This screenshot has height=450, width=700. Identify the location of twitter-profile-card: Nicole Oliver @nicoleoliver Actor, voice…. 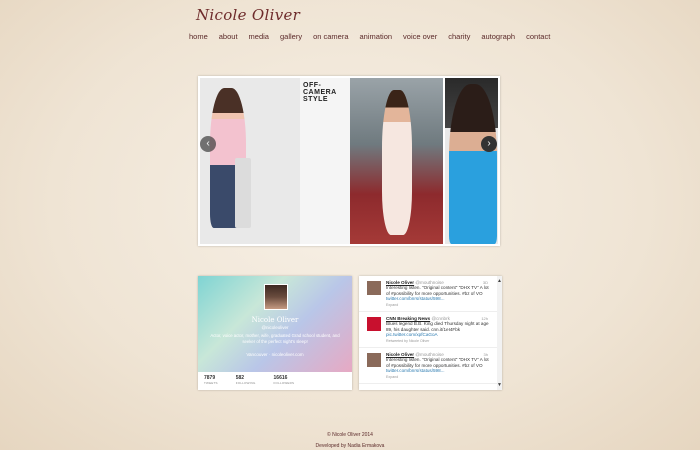
(275, 333).